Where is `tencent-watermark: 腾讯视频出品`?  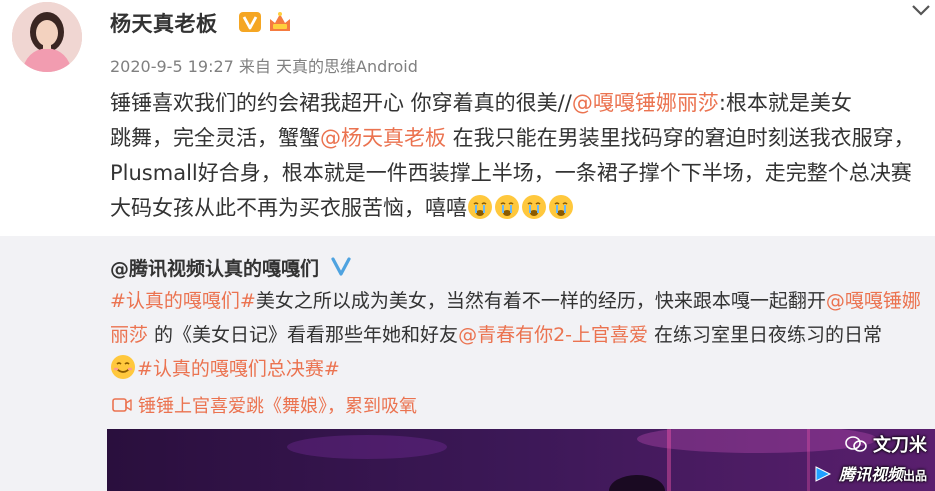
tencent-watermark: 腾讯视频出品 is located at coordinates (870, 473).